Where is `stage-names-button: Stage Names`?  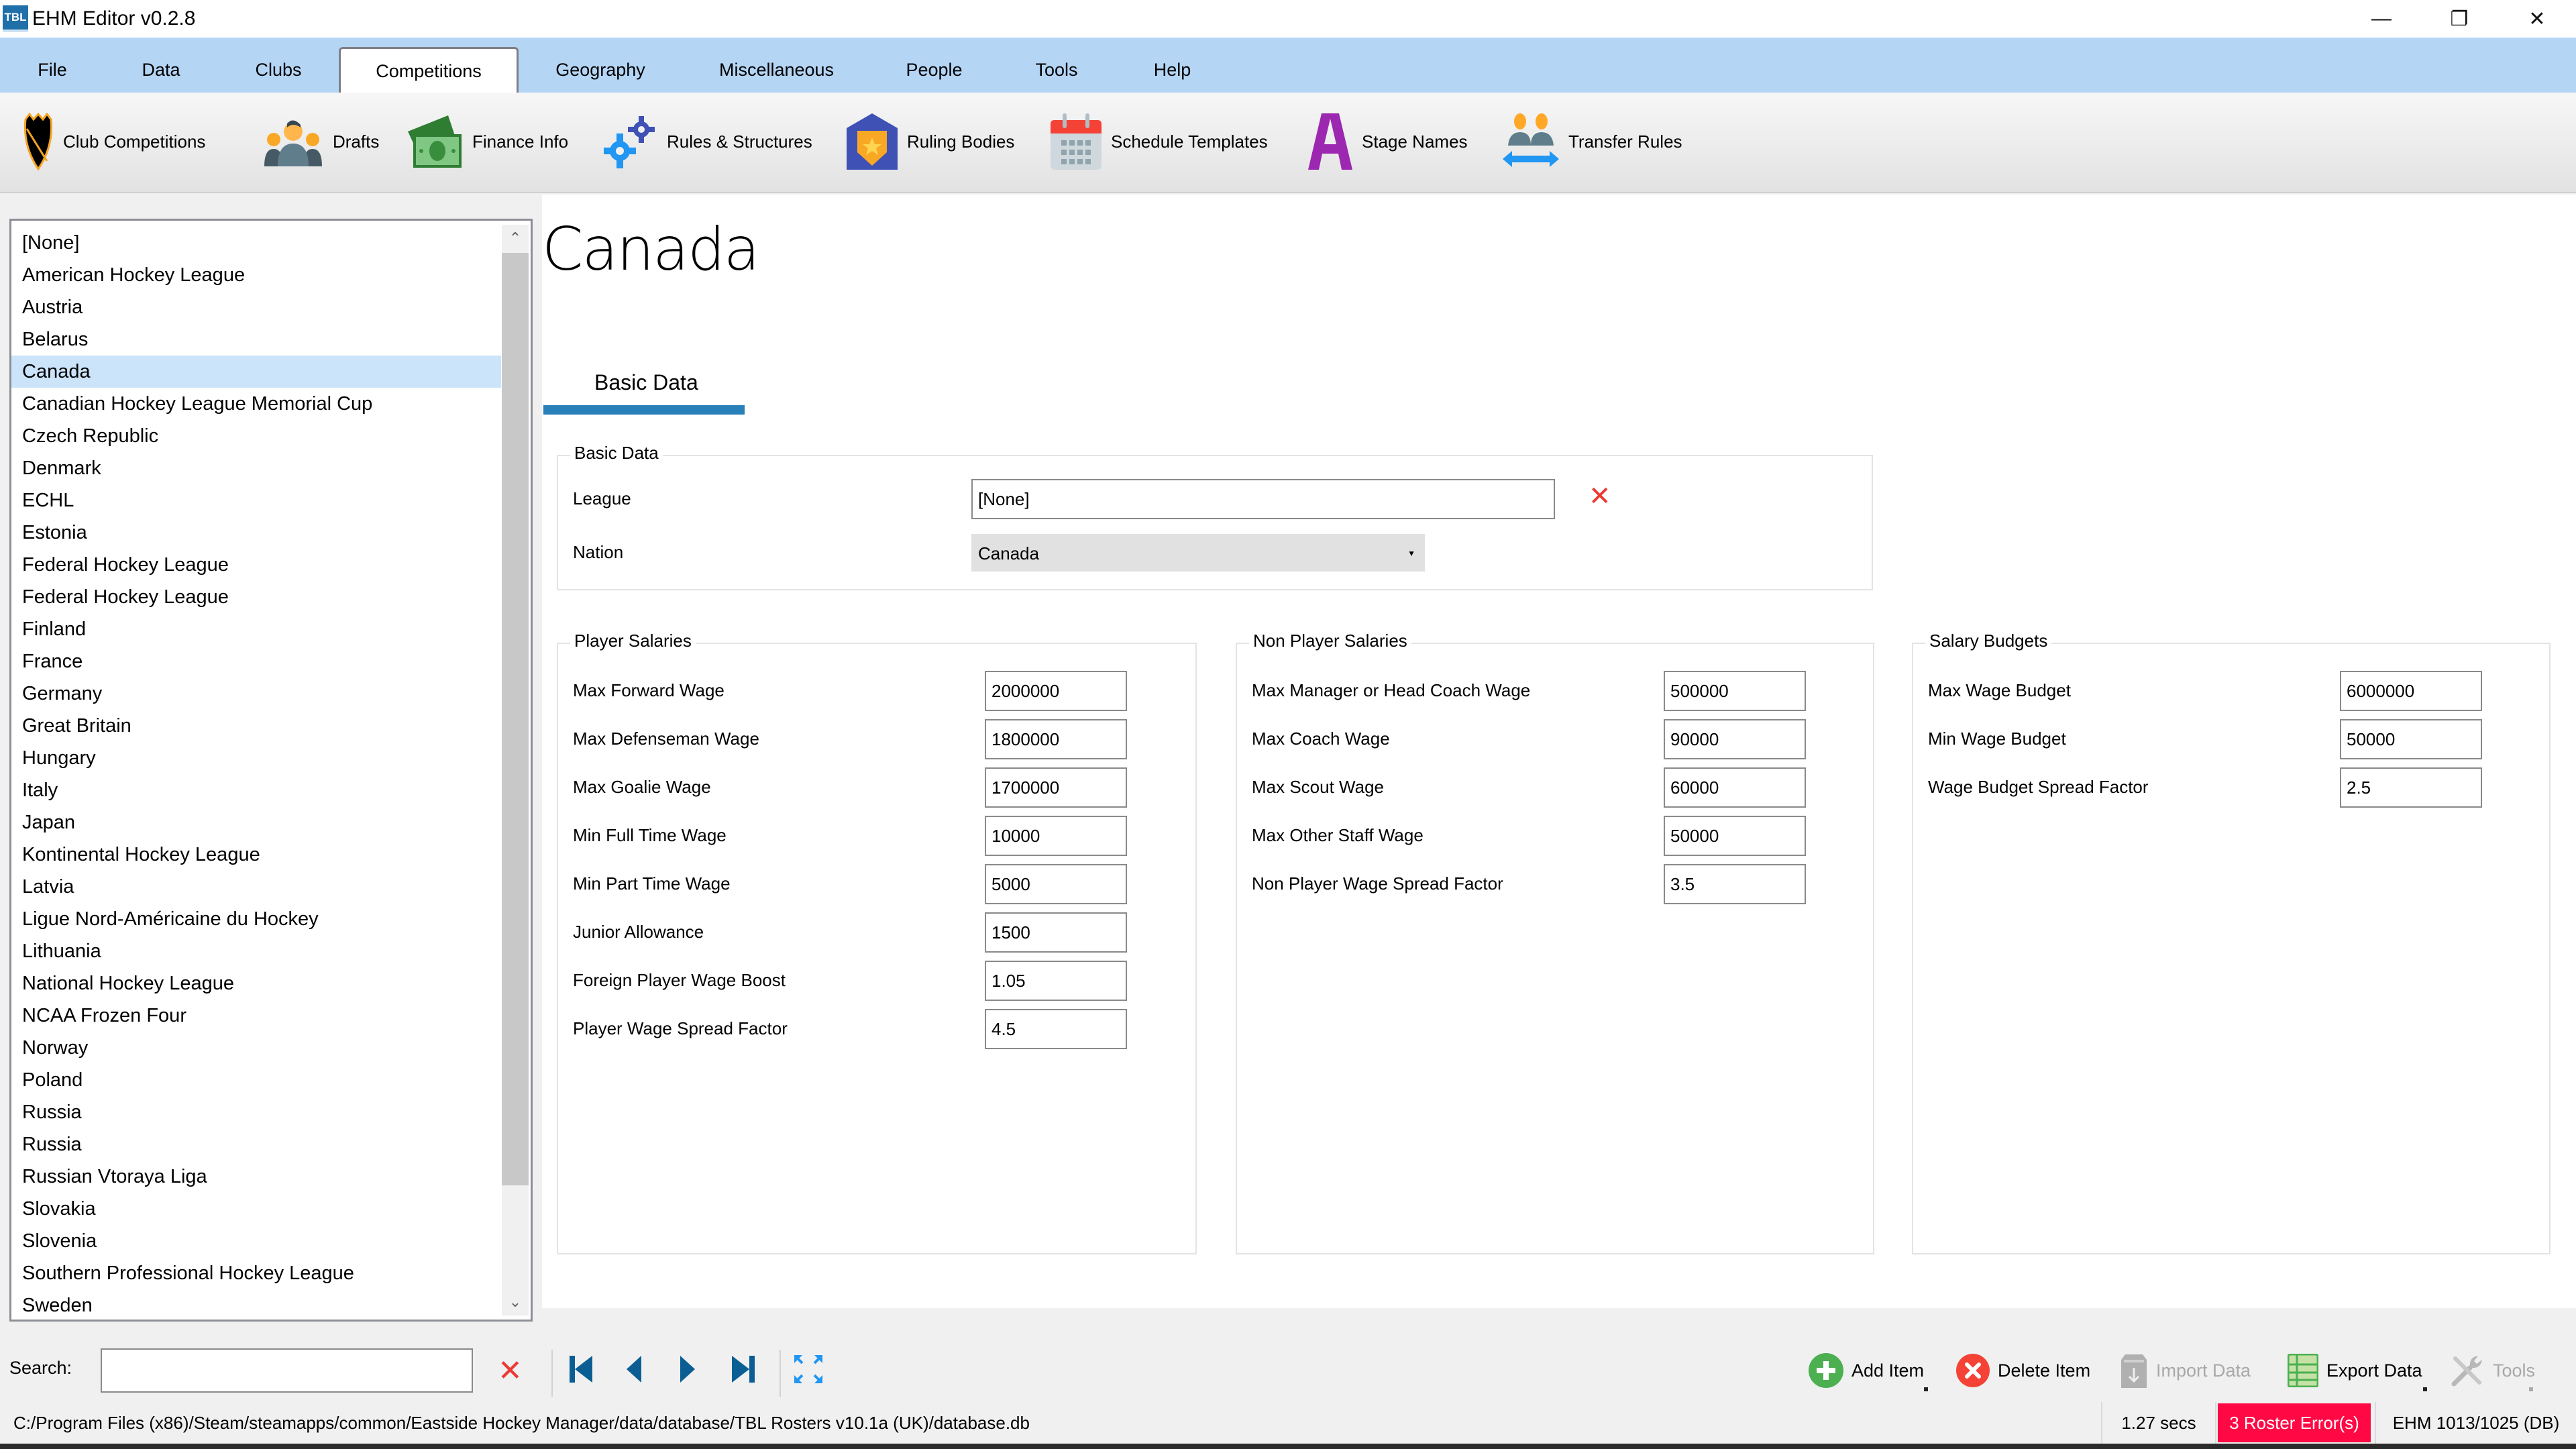
stage-names-button: Stage Names is located at coordinates (1388, 141).